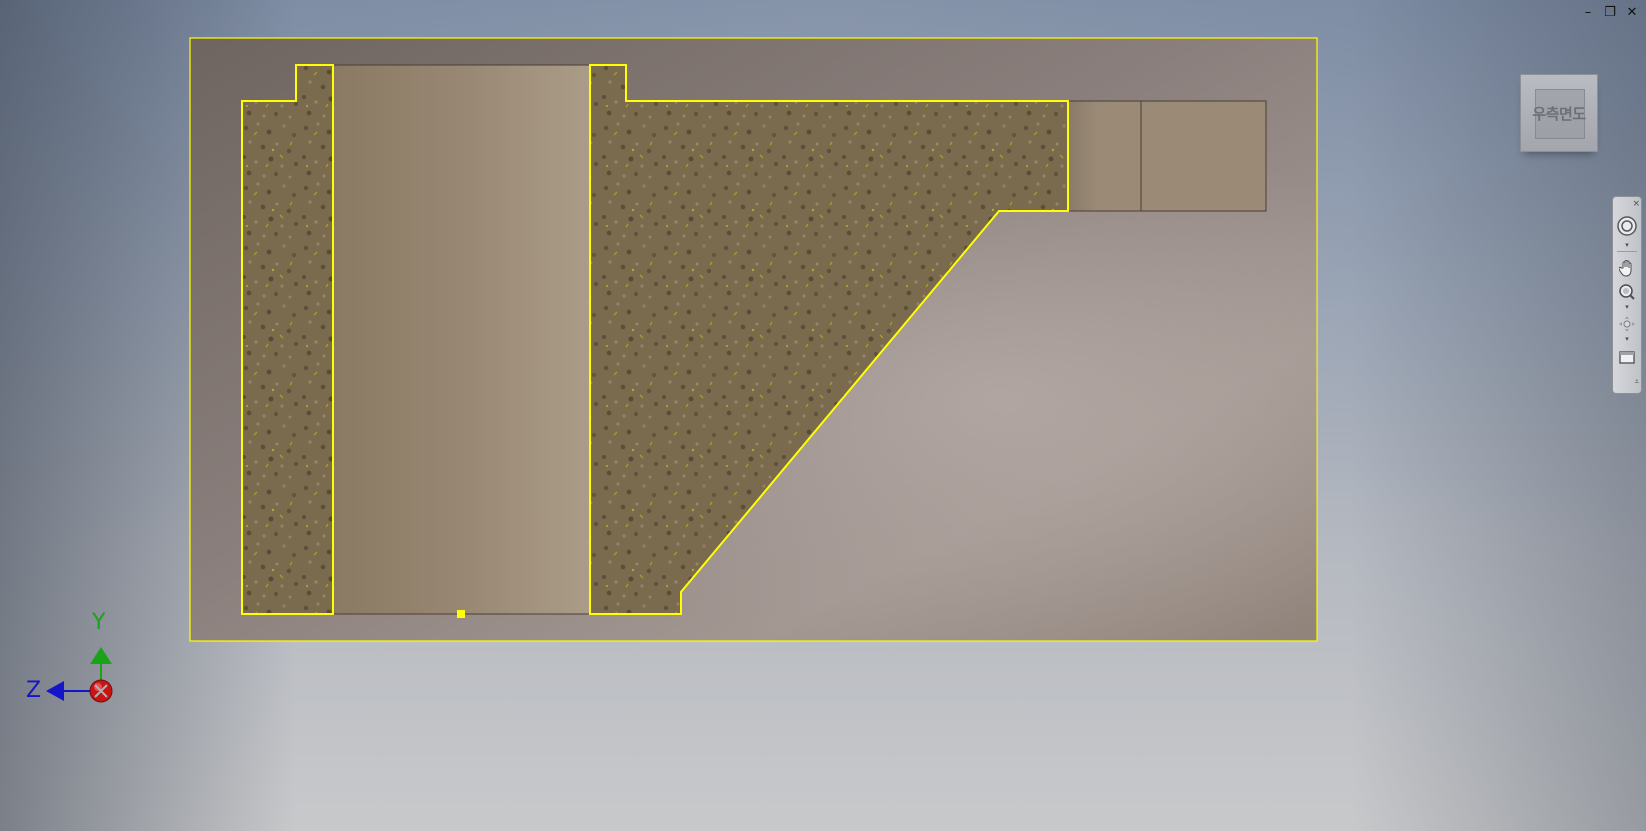 This screenshot has height=831, width=1646. I want to click on orbit-dropdown-icon: ▾, so click(1627, 339).